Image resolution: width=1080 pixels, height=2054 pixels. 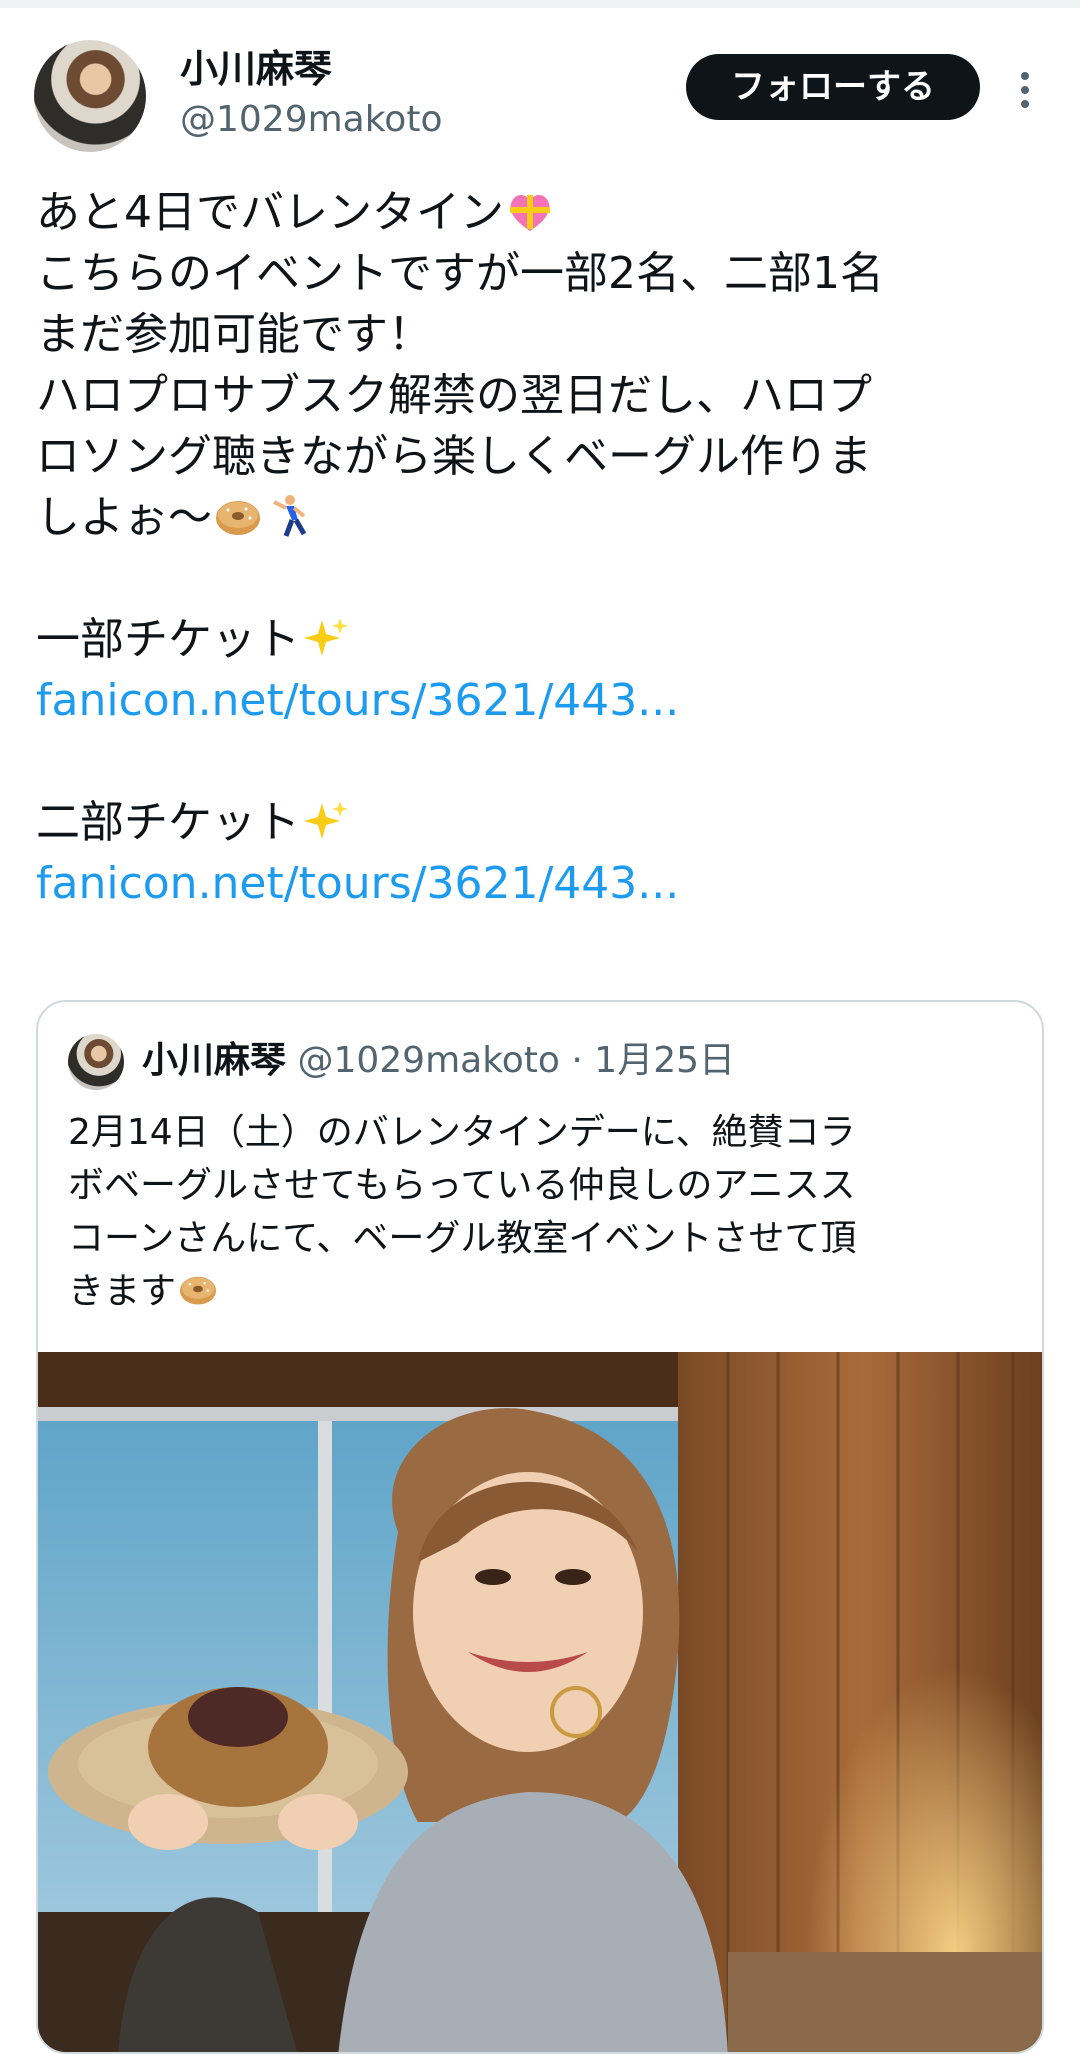 I want to click on tweet-text-line: 二部チケット, so click(x=541, y=822).